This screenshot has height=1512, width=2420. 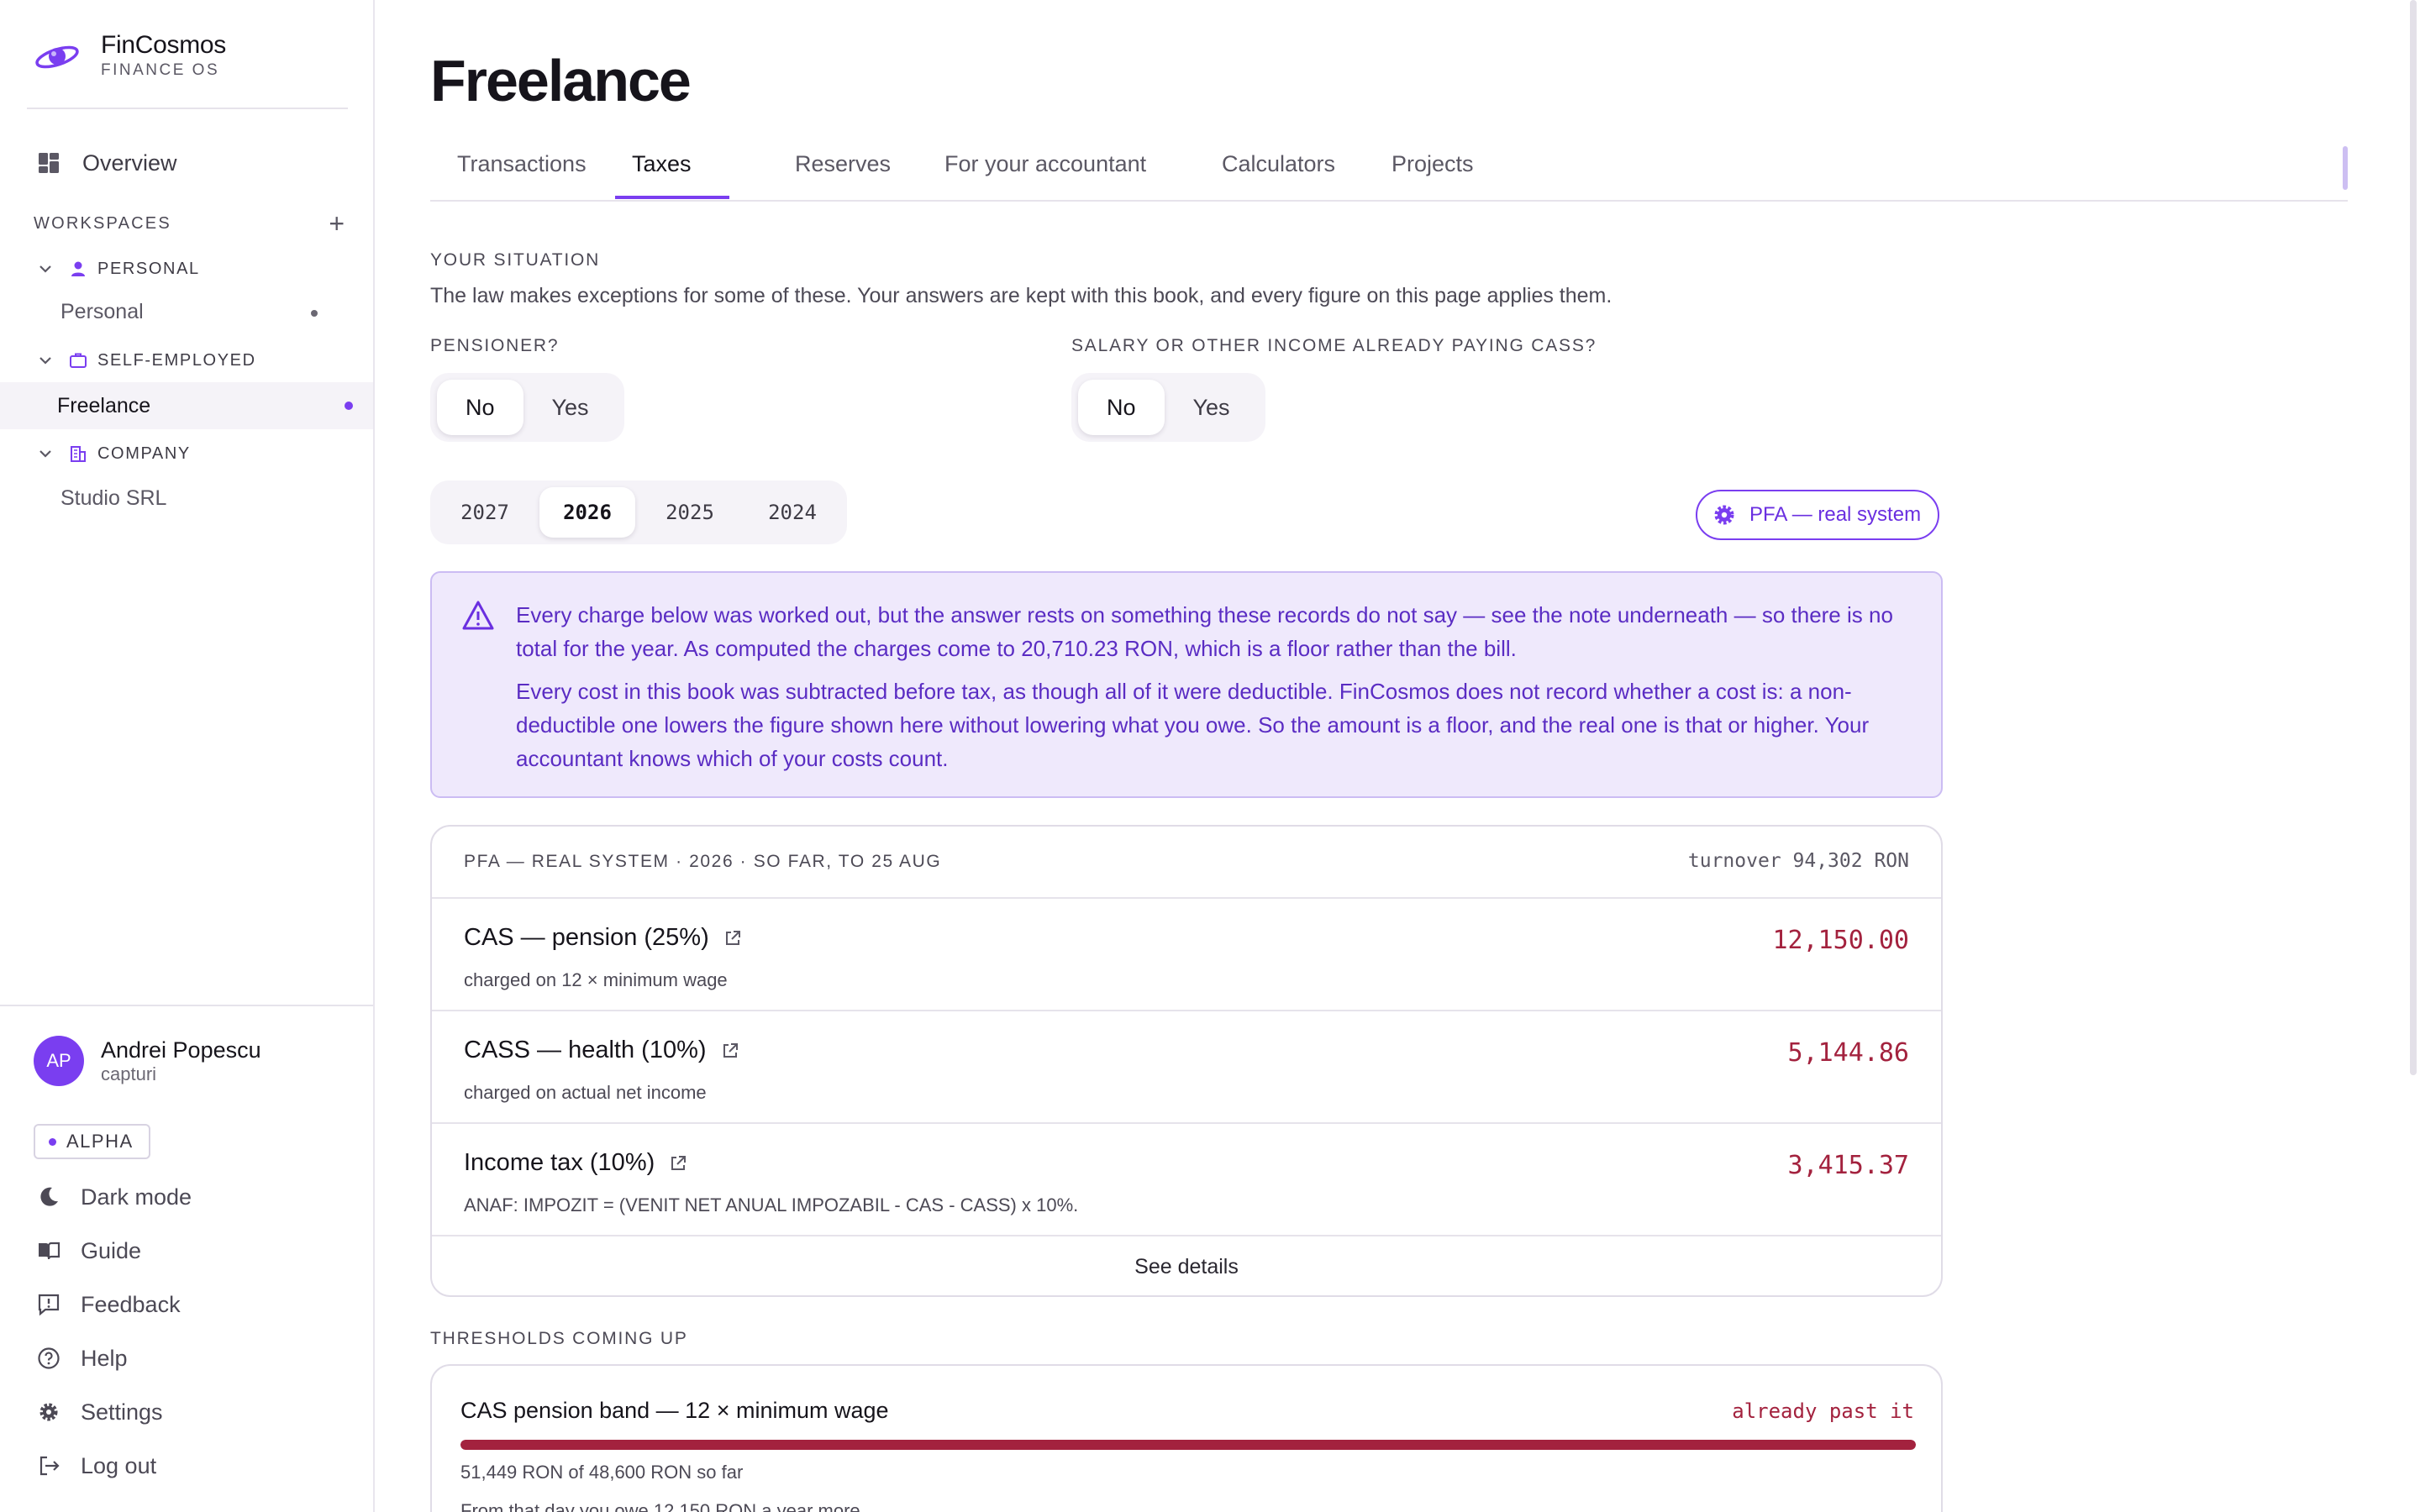 What do you see at coordinates (559, 1338) in the screenshot?
I see `thresholds-label: THRESHOLDS COMING UP` at bounding box center [559, 1338].